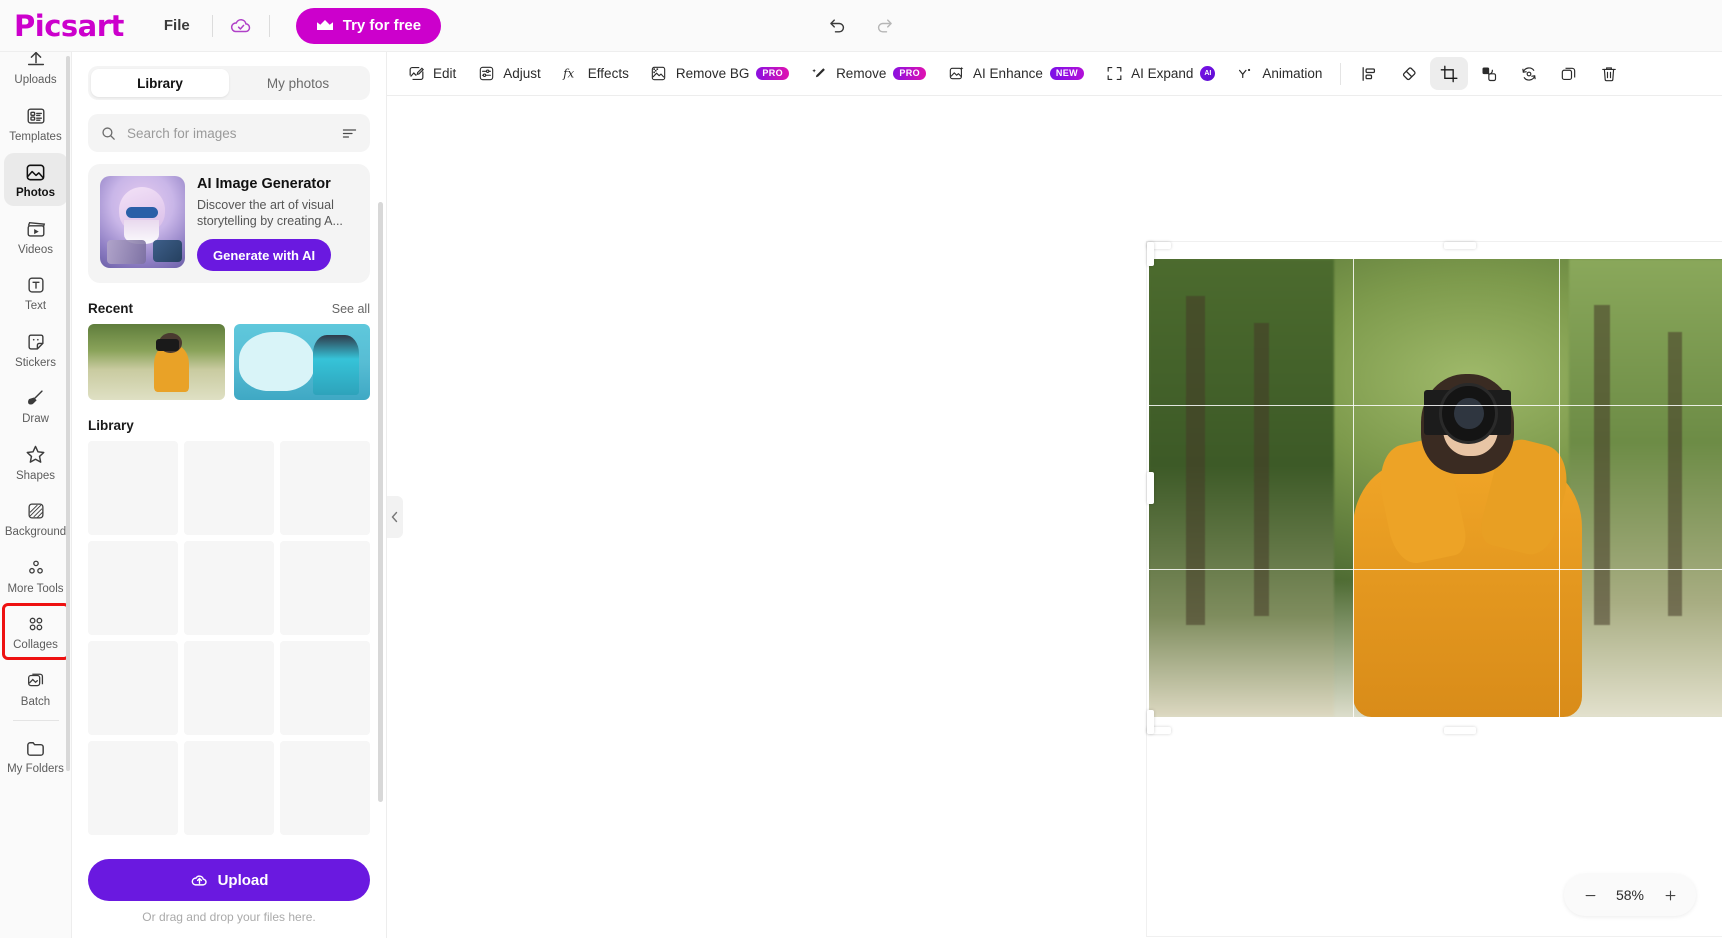 The width and height of the screenshot is (1722, 938). What do you see at coordinates (568, 73) in the screenshot?
I see `svg-text: fx` at bounding box center [568, 73].